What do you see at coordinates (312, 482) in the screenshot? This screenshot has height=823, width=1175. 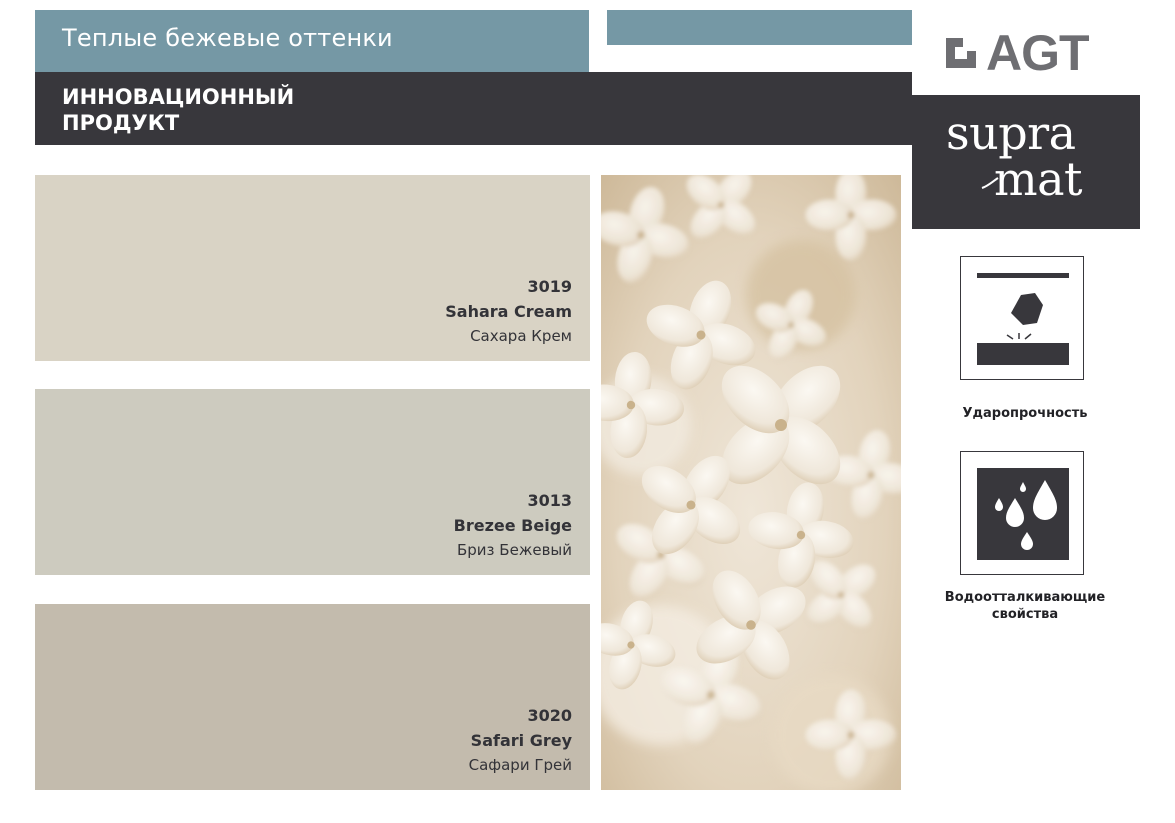 I see `color-swatch-3013: 3013 Brezee Beige Бриз Бежевый` at bounding box center [312, 482].